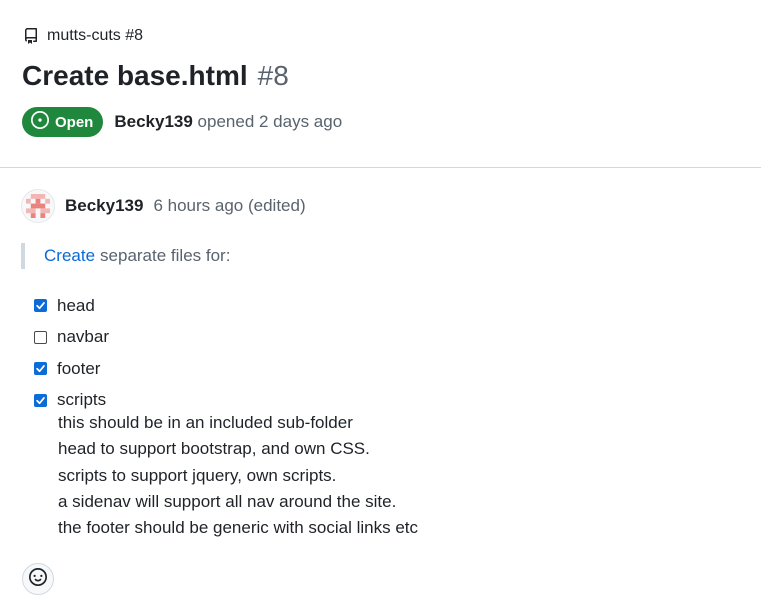 The width and height of the screenshot is (761, 601). What do you see at coordinates (135, 75) in the screenshot?
I see `issue-title-text: Create base.html` at bounding box center [135, 75].